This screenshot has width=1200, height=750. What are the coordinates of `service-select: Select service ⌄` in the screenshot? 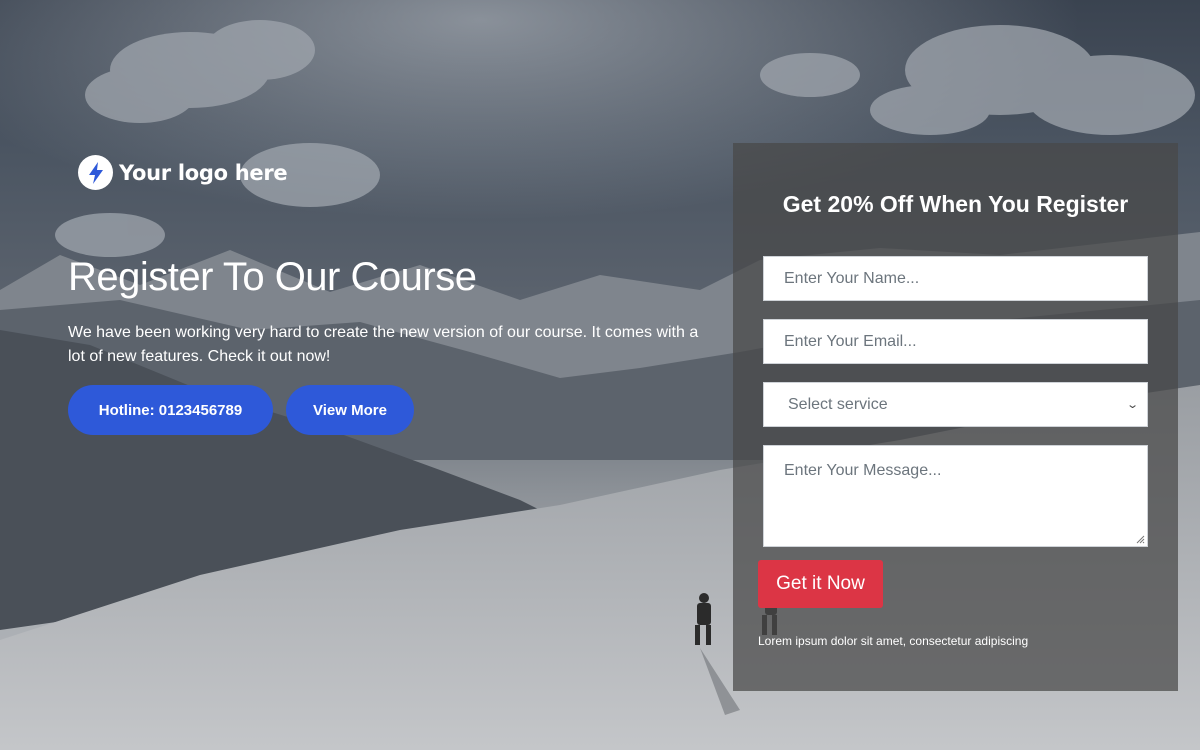 It's located at (955, 404).